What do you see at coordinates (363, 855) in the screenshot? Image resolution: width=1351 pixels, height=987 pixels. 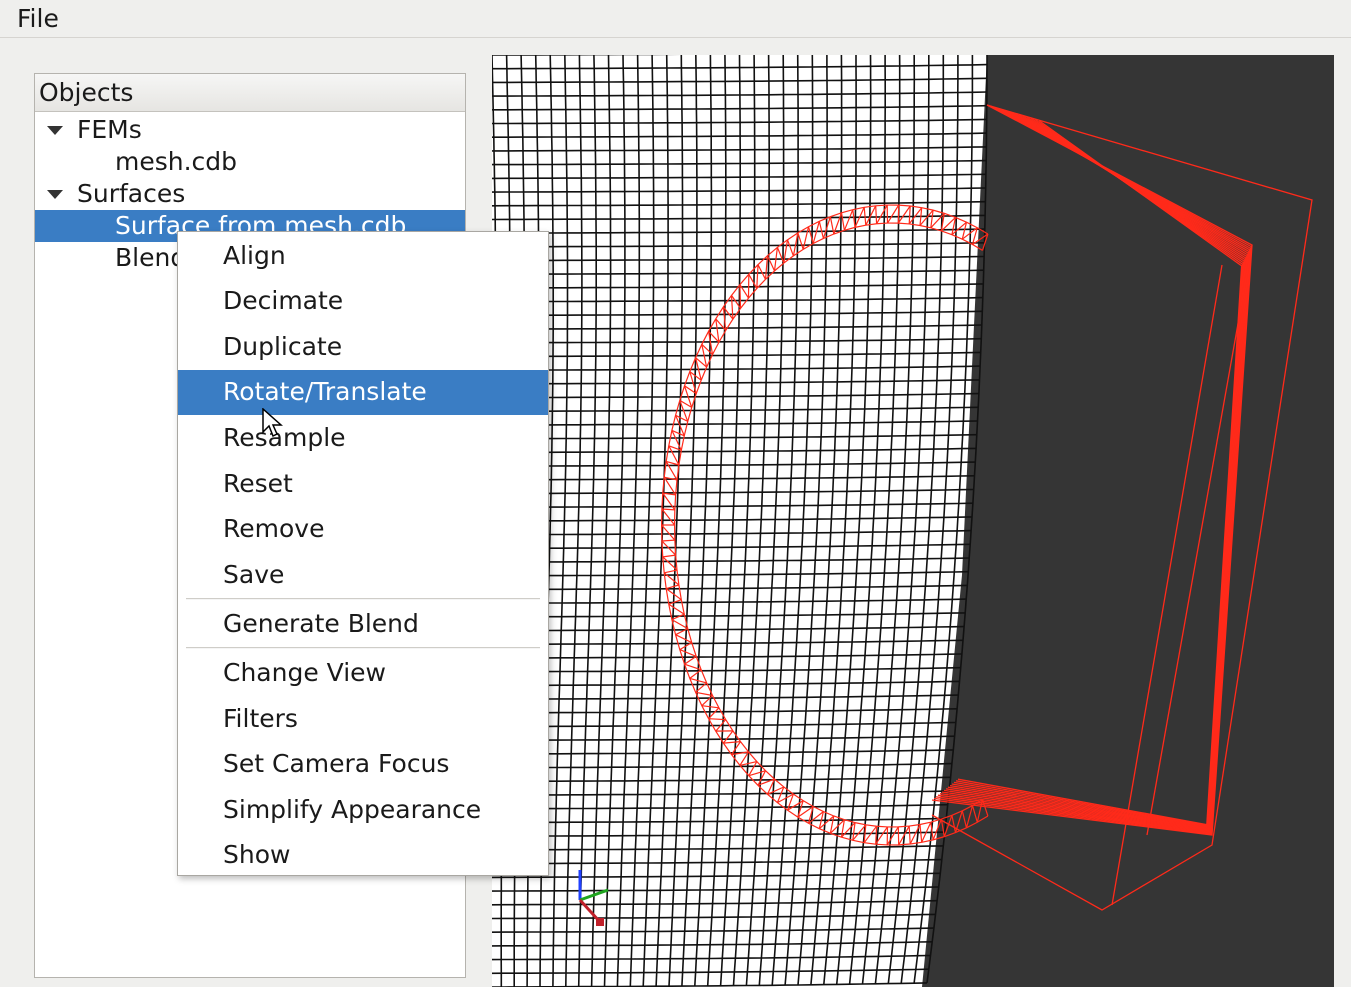 I see `menu-item-show: Show` at bounding box center [363, 855].